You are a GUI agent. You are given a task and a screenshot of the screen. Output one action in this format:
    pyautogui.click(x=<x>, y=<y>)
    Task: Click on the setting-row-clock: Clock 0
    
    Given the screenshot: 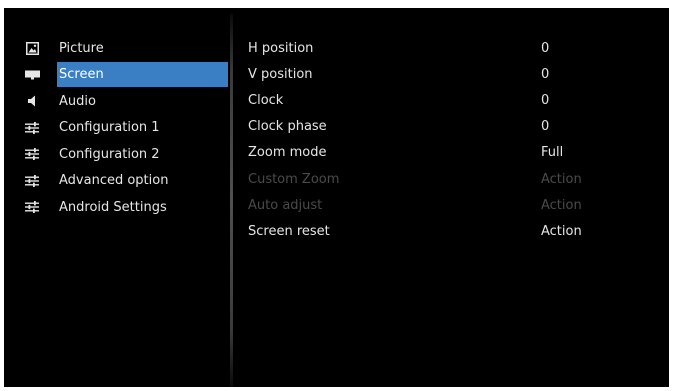 What is the action you would take?
    pyautogui.click(x=453, y=100)
    